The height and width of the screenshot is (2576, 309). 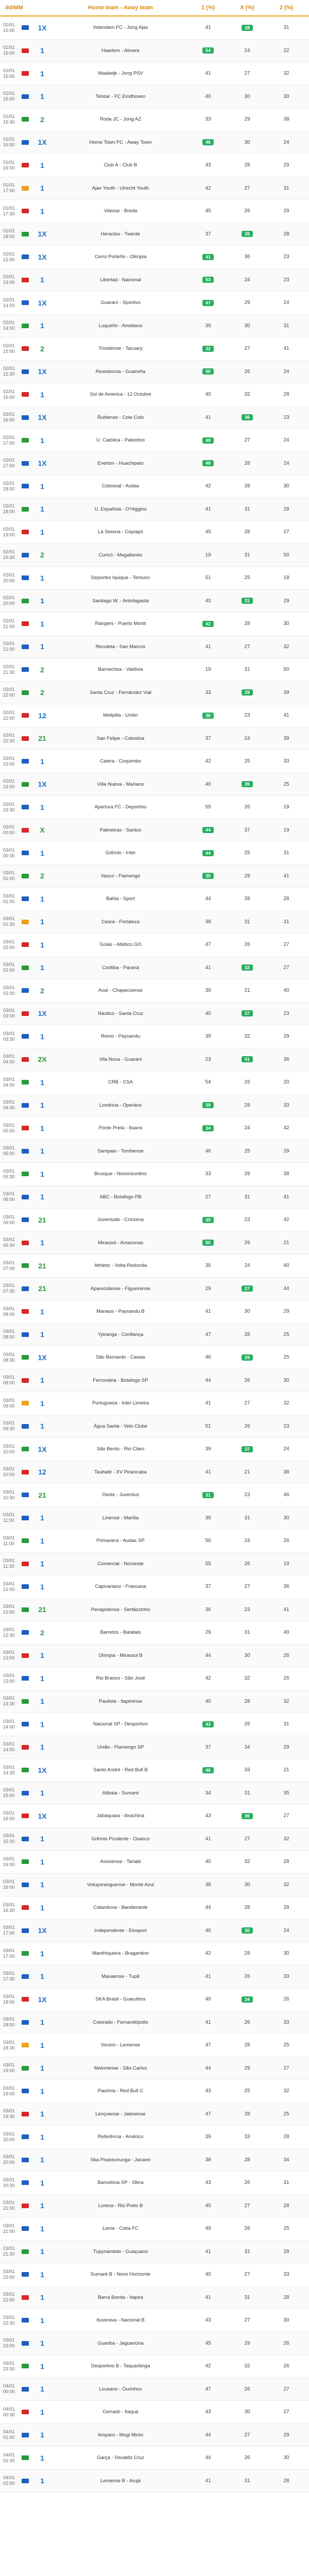 I want to click on match-teams: Ypiranga - Confiança, so click(x=121, y=1334).